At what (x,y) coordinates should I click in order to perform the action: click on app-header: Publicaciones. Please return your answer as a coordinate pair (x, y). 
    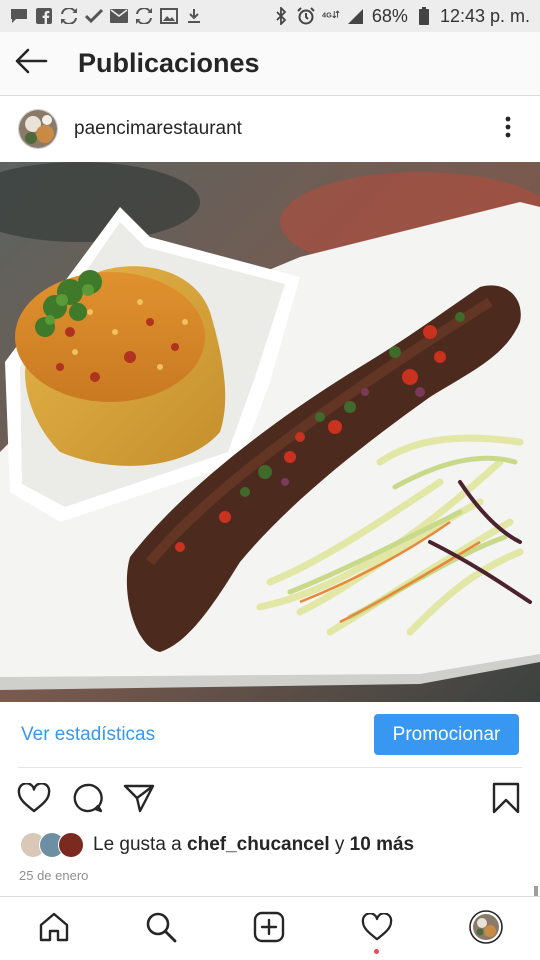
    Looking at the image, I should click on (270, 64).